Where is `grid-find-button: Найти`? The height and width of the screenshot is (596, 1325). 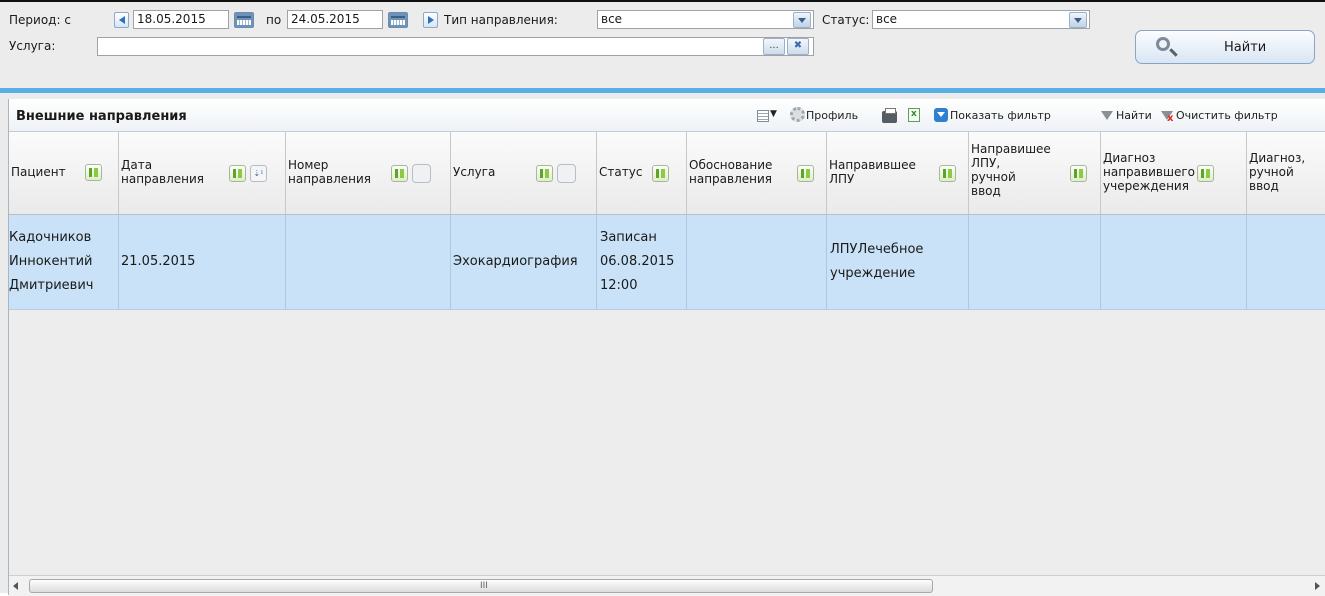
grid-find-button: Найти is located at coordinates (1134, 116).